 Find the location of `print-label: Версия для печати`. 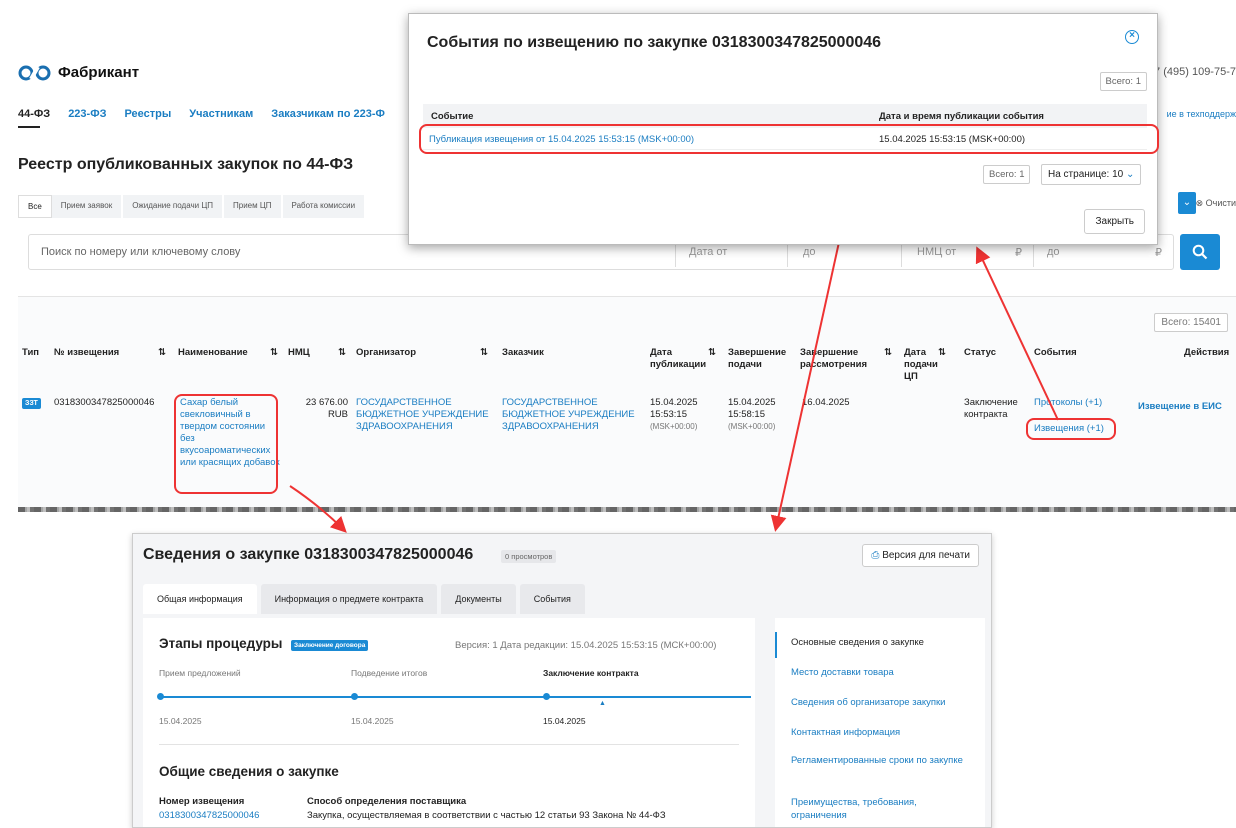

print-label: Версия для печати is located at coordinates (926, 555).